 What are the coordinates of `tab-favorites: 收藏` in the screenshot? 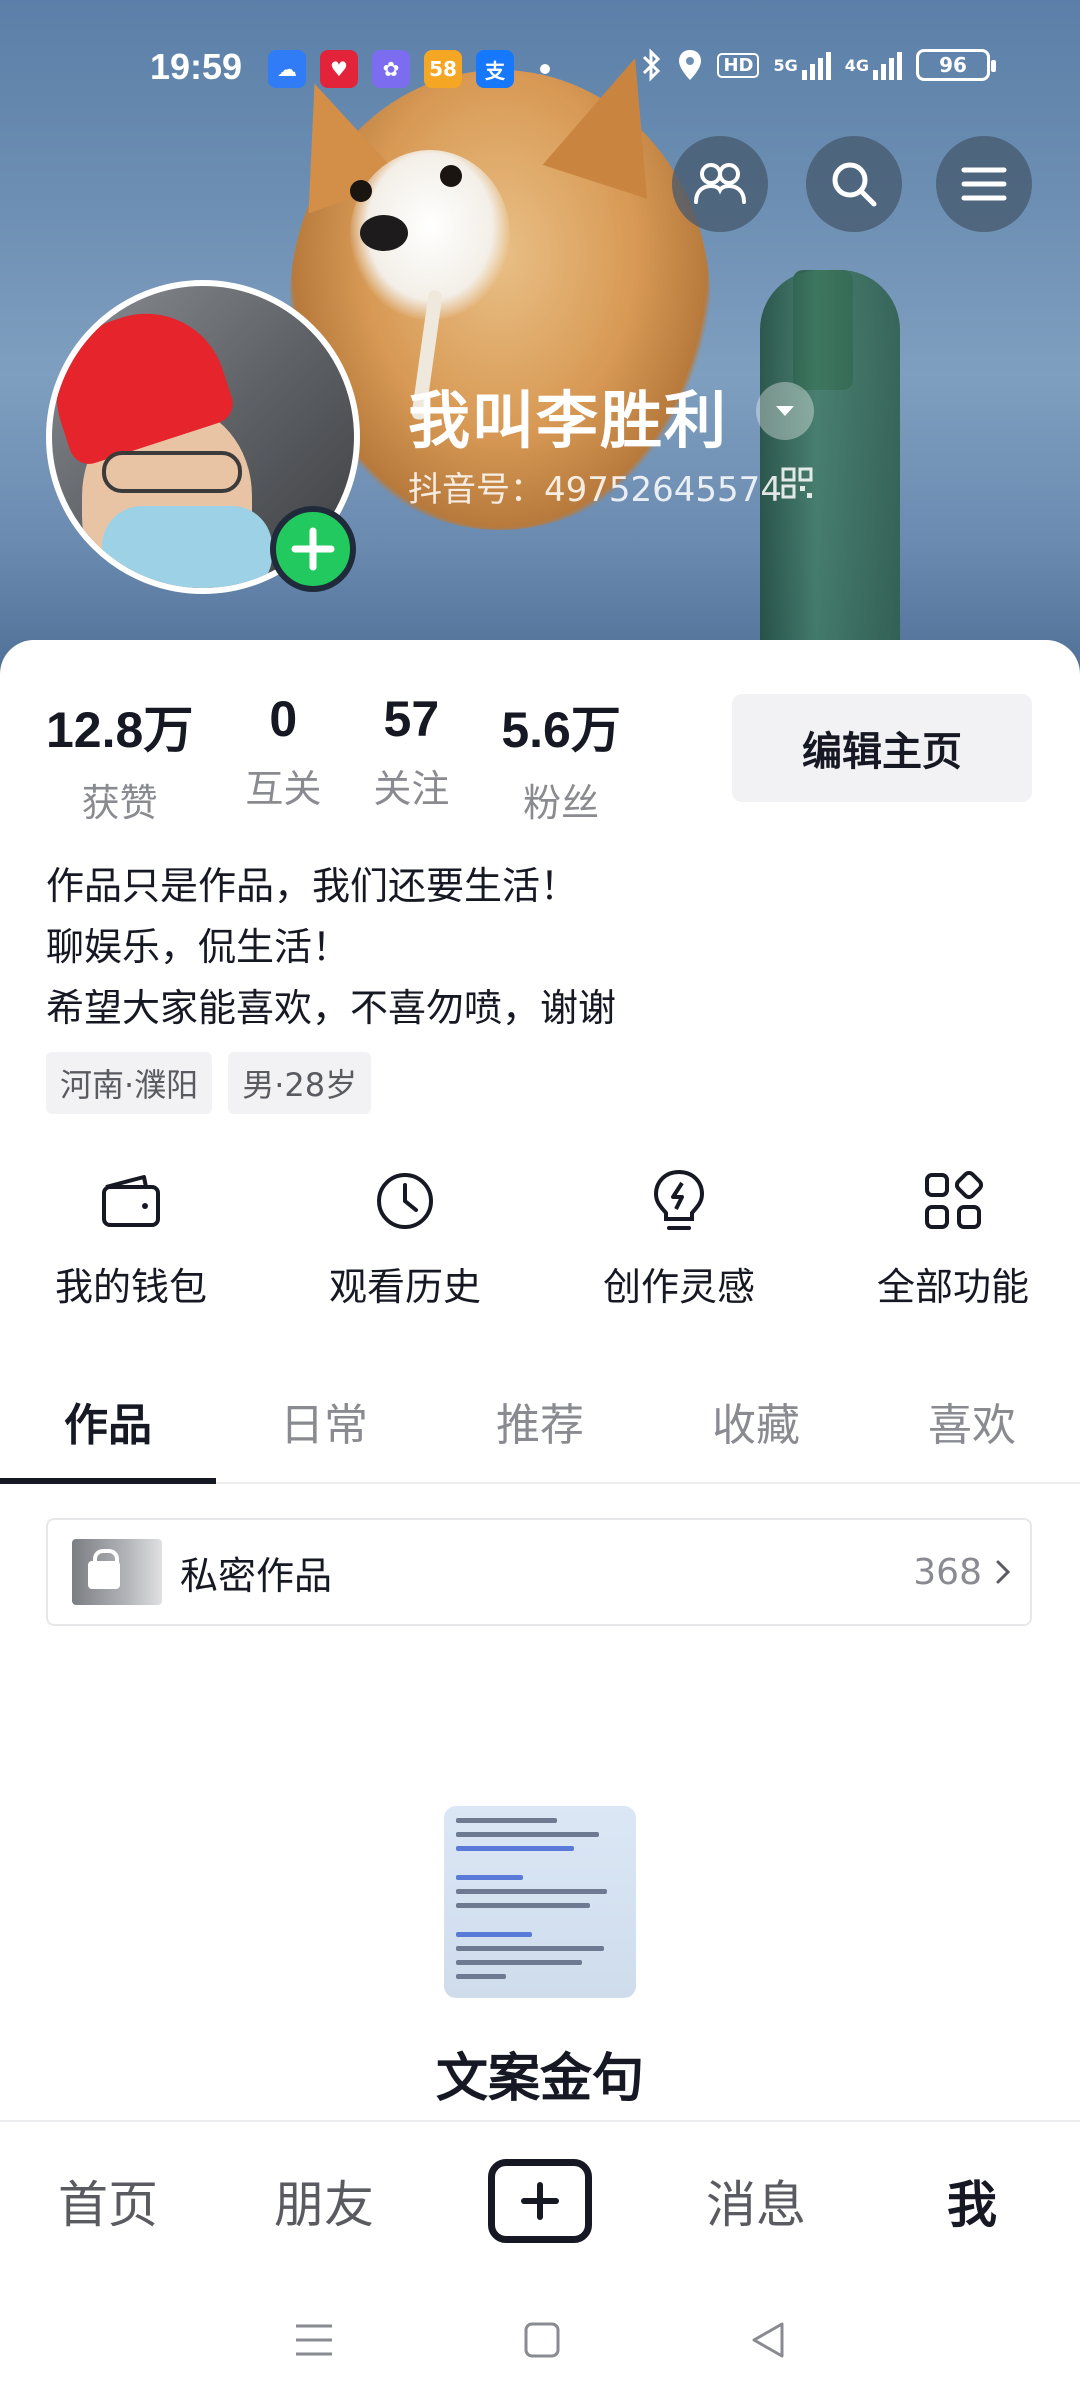 It's located at (756, 1431).